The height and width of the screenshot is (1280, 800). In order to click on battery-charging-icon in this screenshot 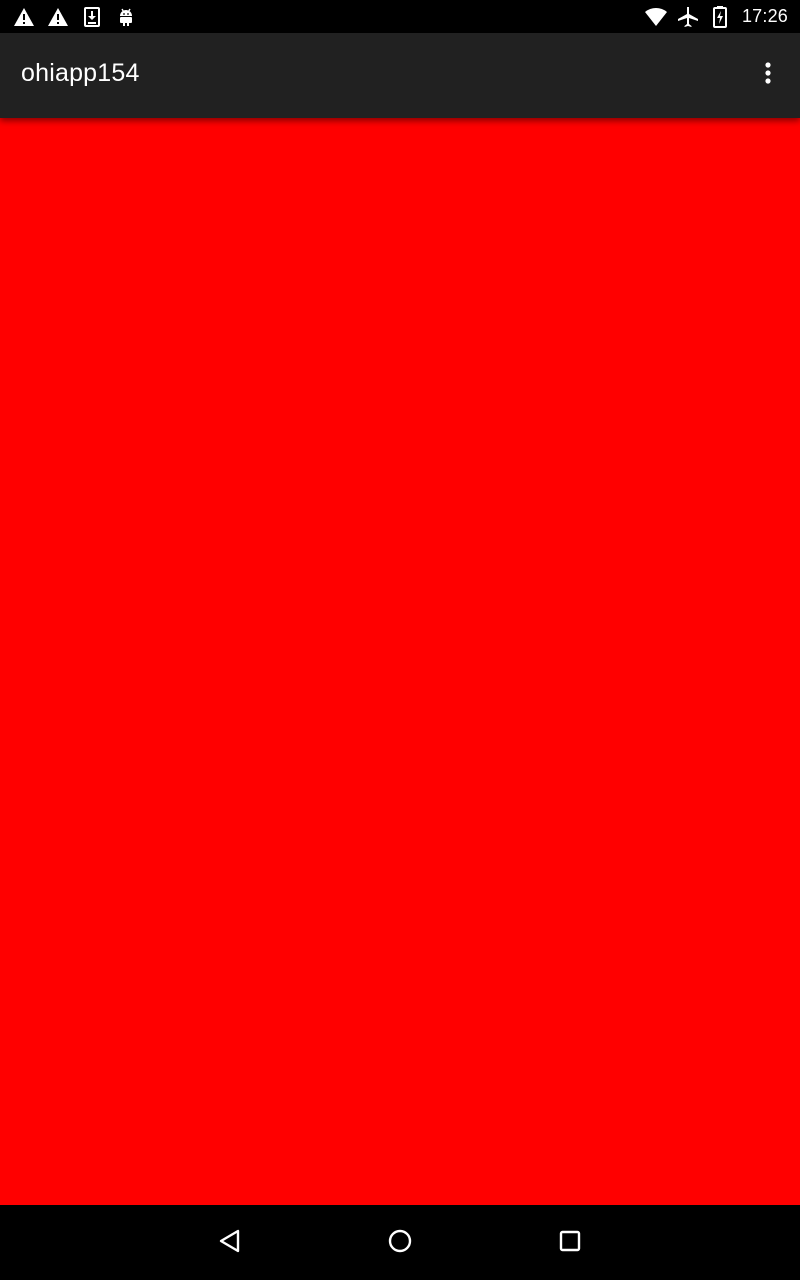, I will do `click(720, 17)`.